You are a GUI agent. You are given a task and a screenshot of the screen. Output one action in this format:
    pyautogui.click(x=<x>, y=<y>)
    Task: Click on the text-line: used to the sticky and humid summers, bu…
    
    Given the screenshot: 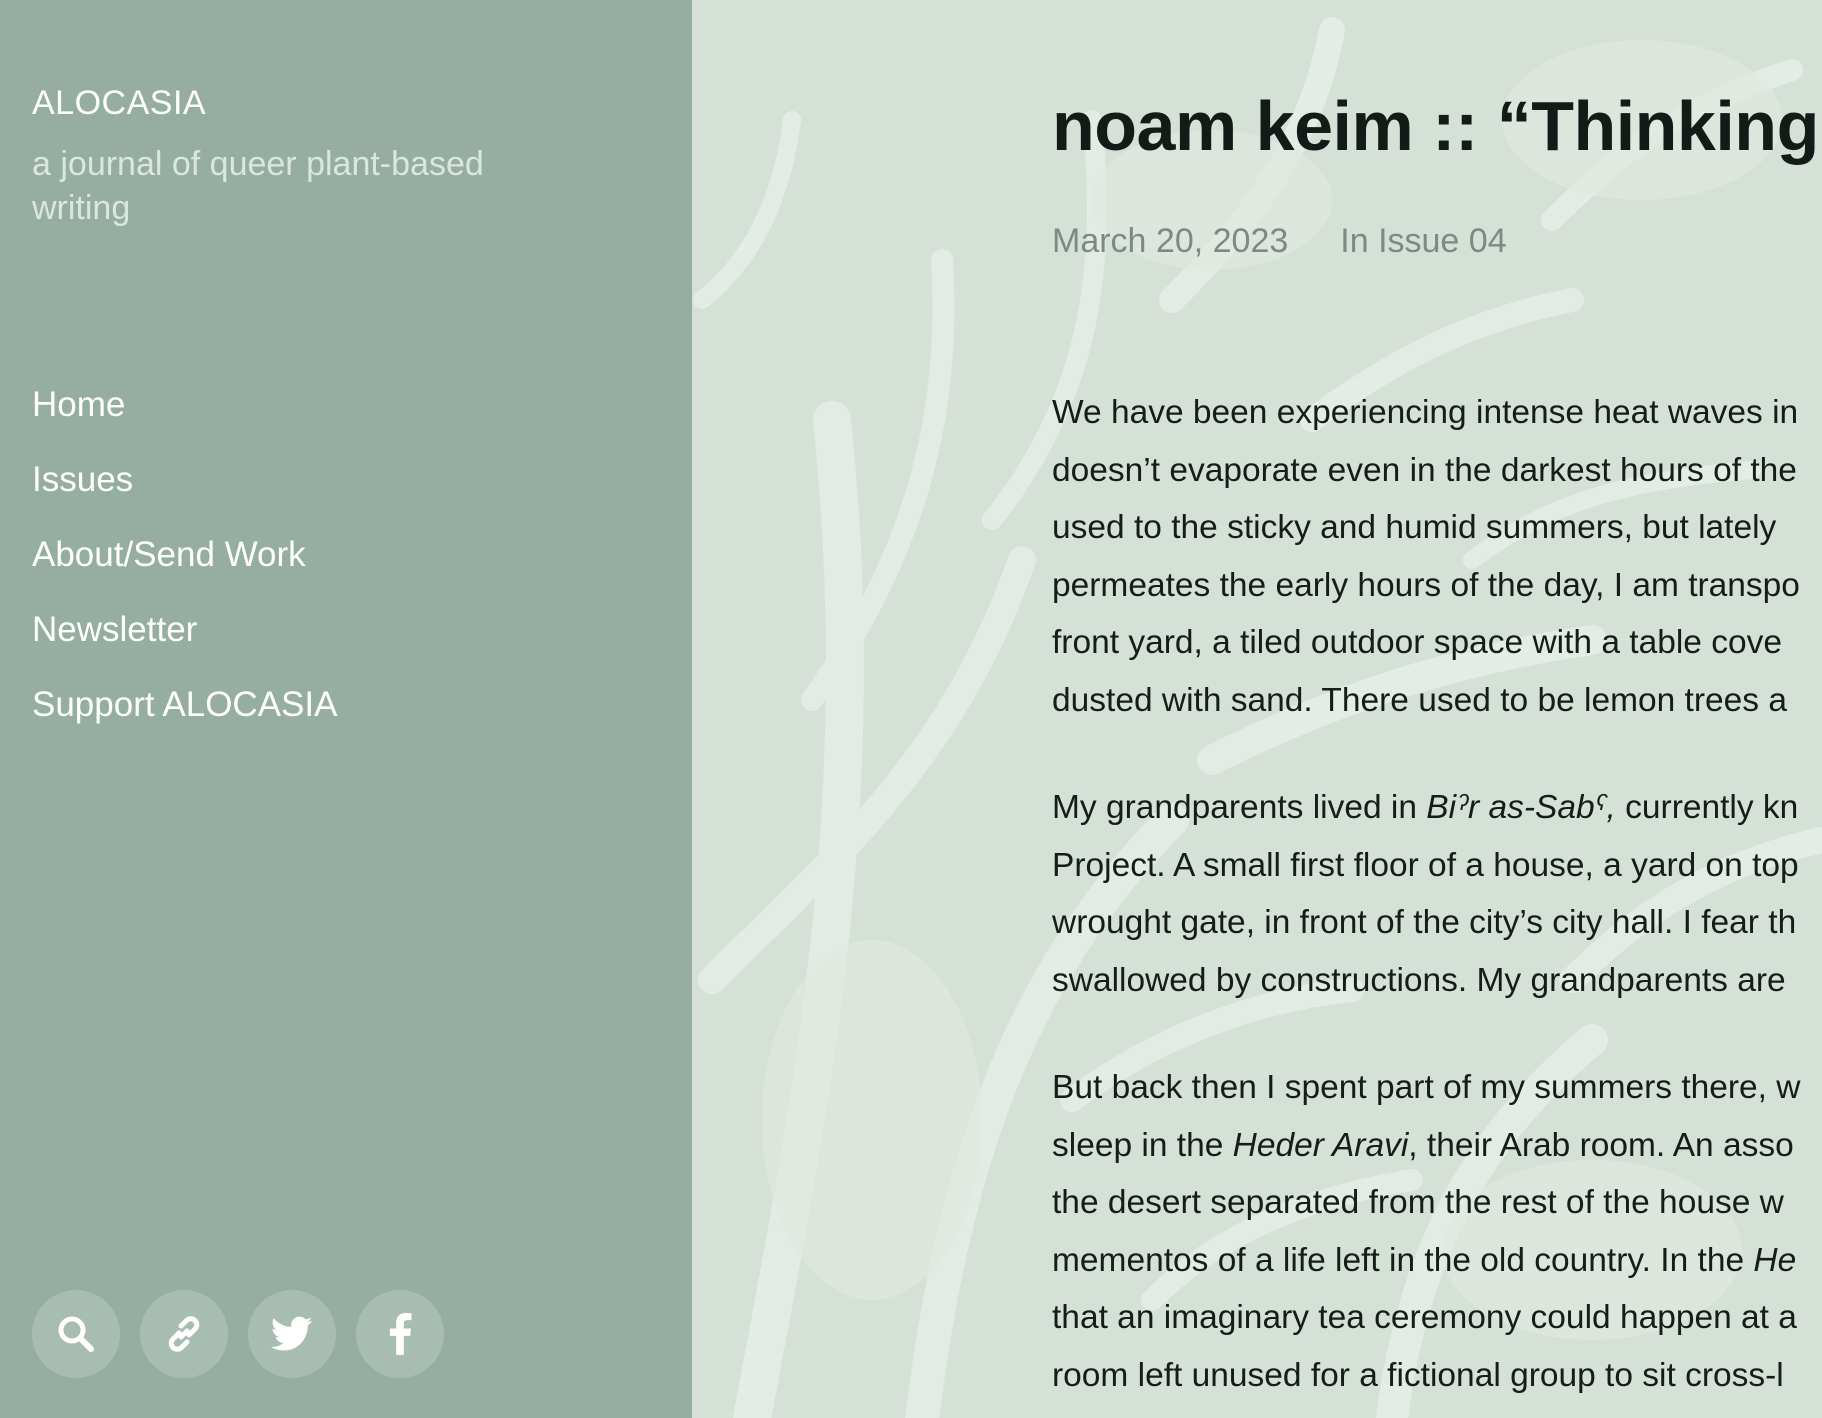 What is the action you would take?
    pyautogui.click(x=1414, y=527)
    